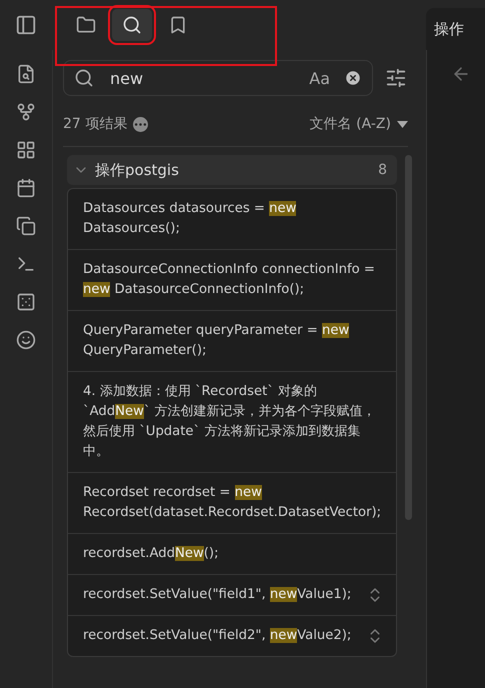  I want to click on match-text: DatasourceConnectionInfo connectionInfo = new DatasourceConnectionInfo();, so click(233, 280).